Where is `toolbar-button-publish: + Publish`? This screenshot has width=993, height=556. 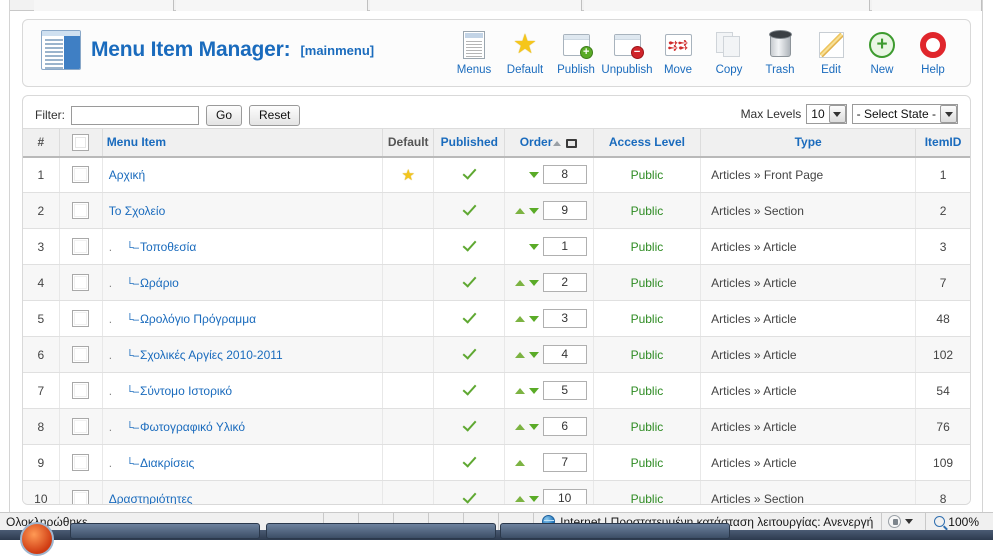 toolbar-button-publish: + Publish is located at coordinates (576, 51).